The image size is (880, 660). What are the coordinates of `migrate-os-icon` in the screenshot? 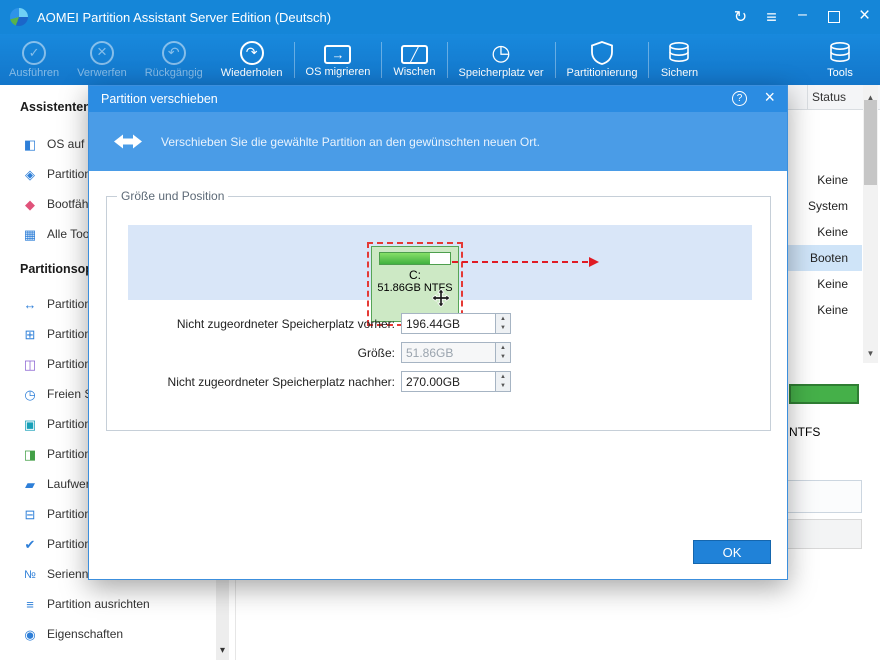 It's located at (338, 54).